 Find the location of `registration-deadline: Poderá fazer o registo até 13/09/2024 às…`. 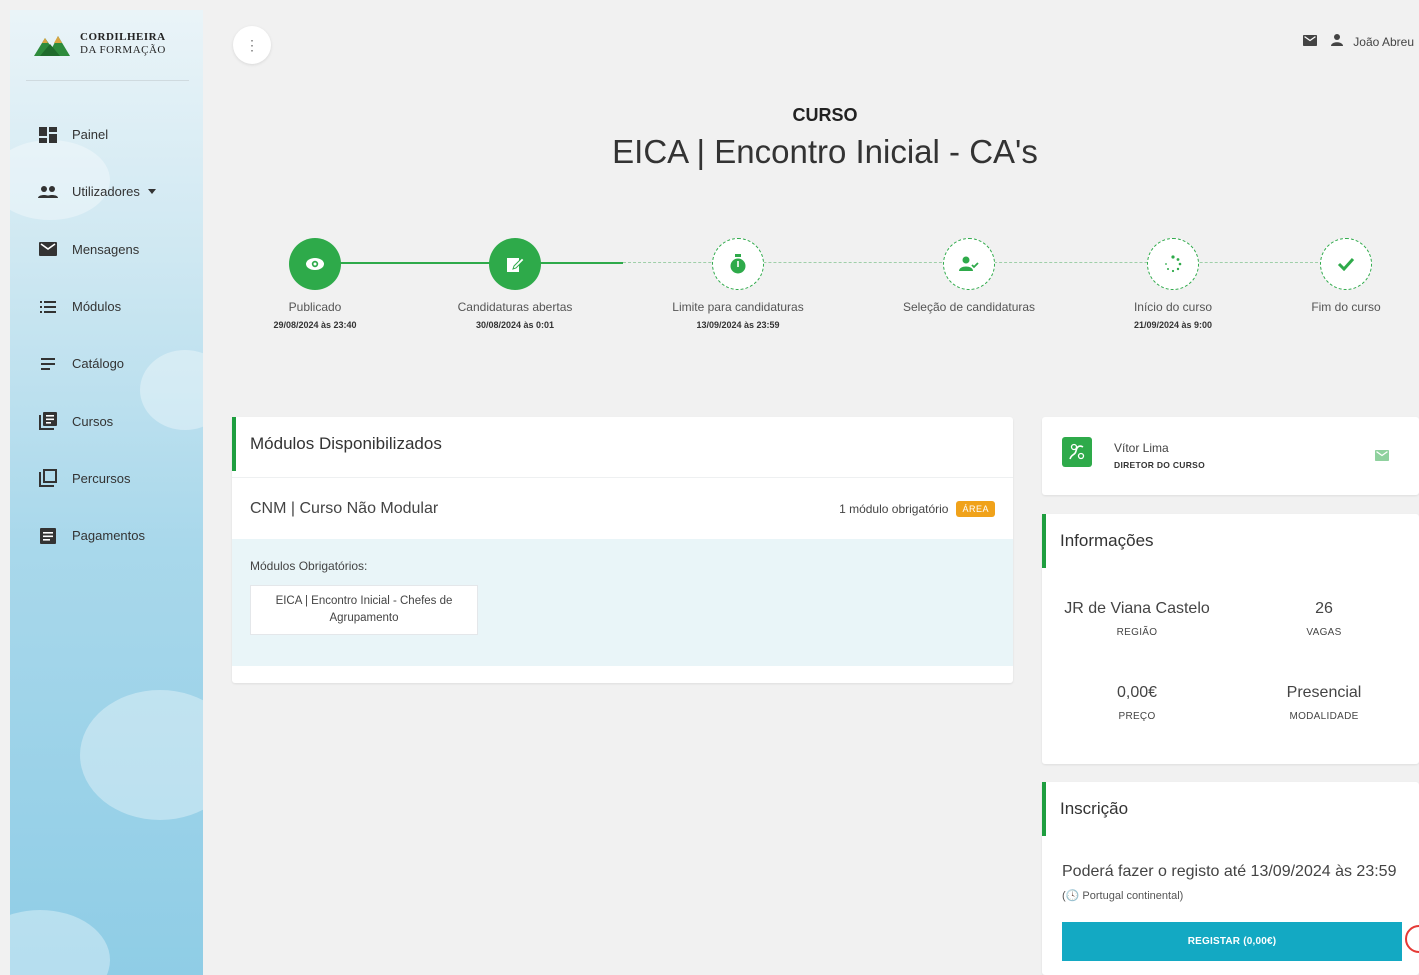

registration-deadline: Poderá fazer o registo até 13/09/2024 às… is located at coordinates (1232, 884).